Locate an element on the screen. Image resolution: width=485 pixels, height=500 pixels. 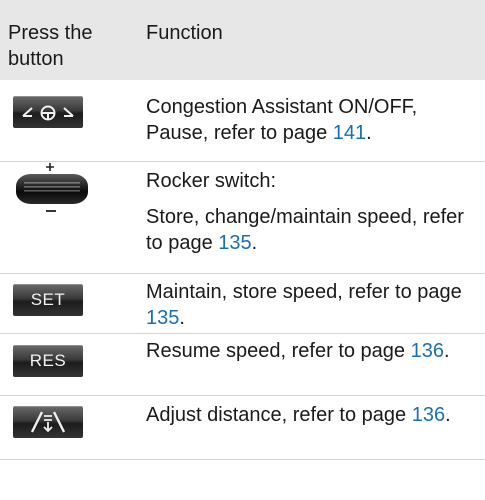
set-button: SET is located at coordinates (48, 300).